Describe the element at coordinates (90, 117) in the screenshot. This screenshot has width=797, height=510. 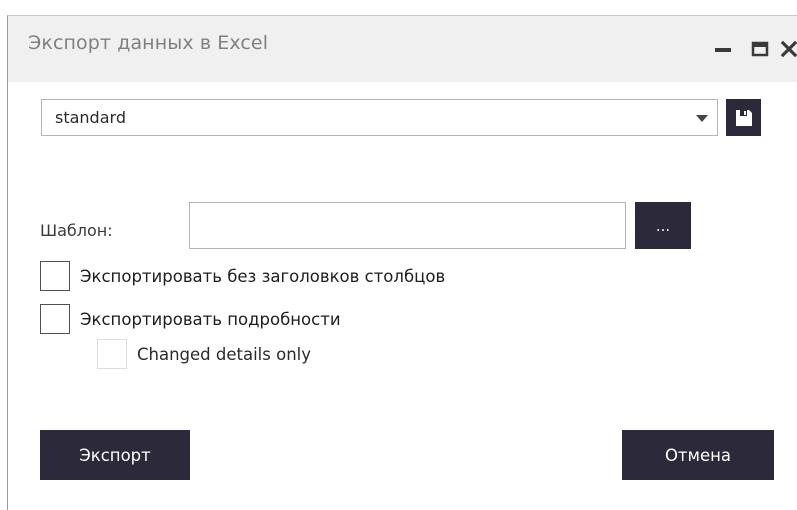
I see `profile-dropdown-value: standard` at that location.